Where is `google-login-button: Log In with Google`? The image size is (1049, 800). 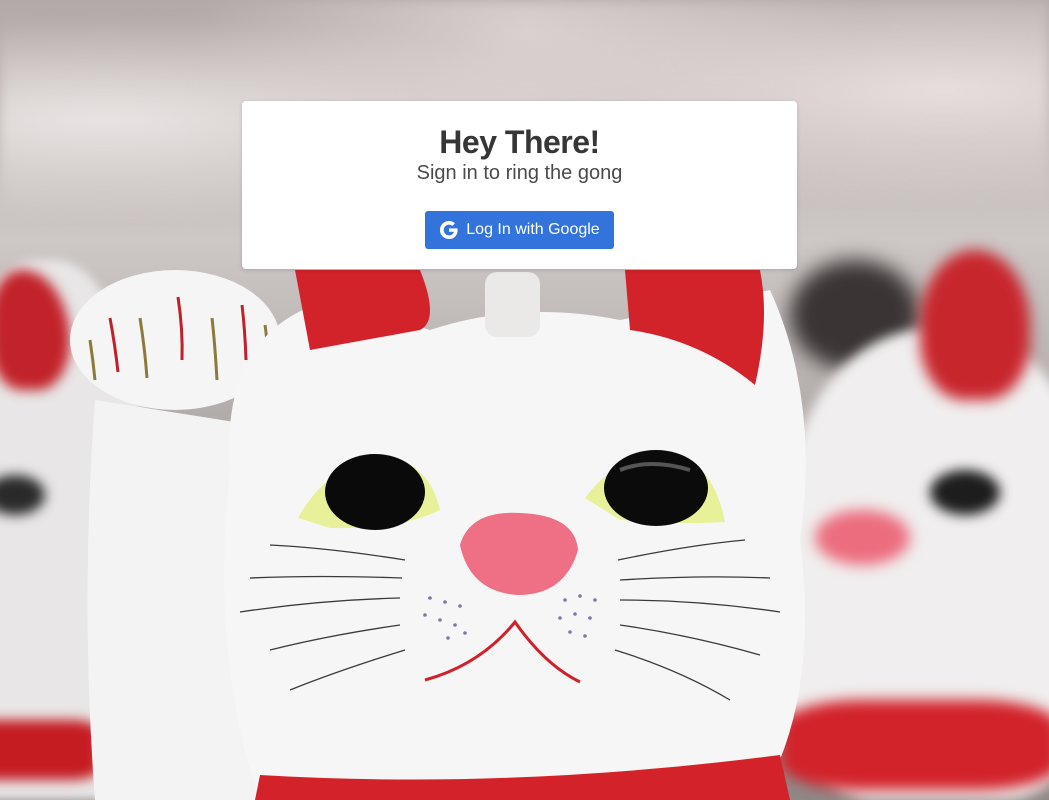
google-login-button: Log In with Google is located at coordinates (519, 230).